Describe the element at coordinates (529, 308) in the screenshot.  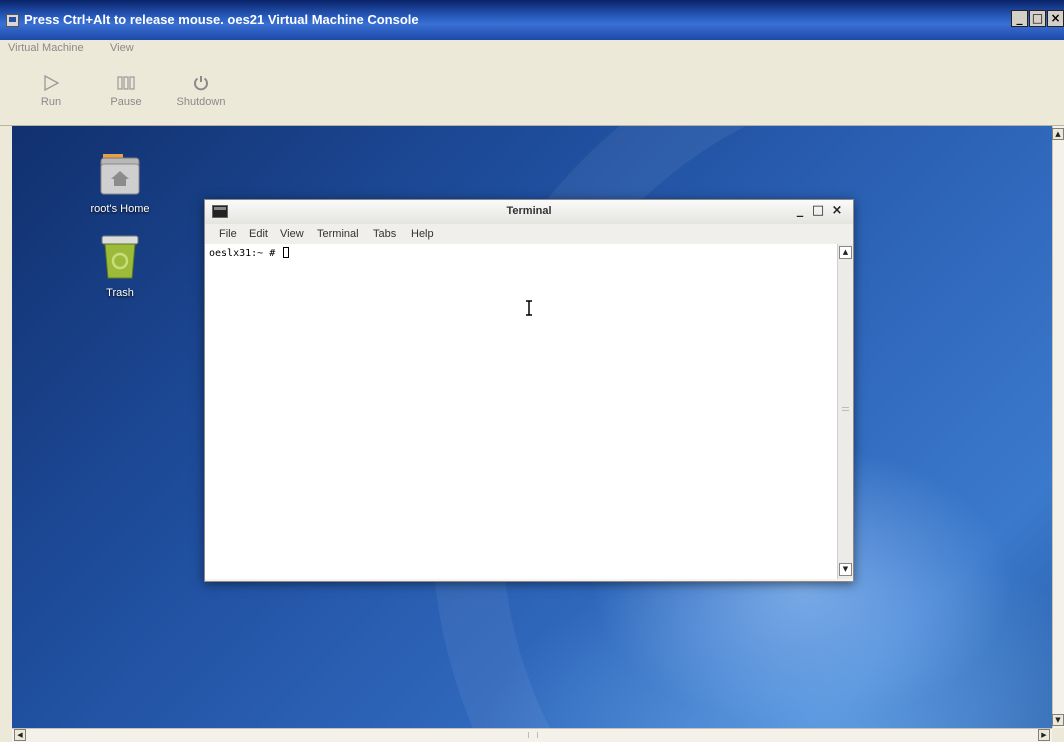
I see `text-cursor-icon` at that location.